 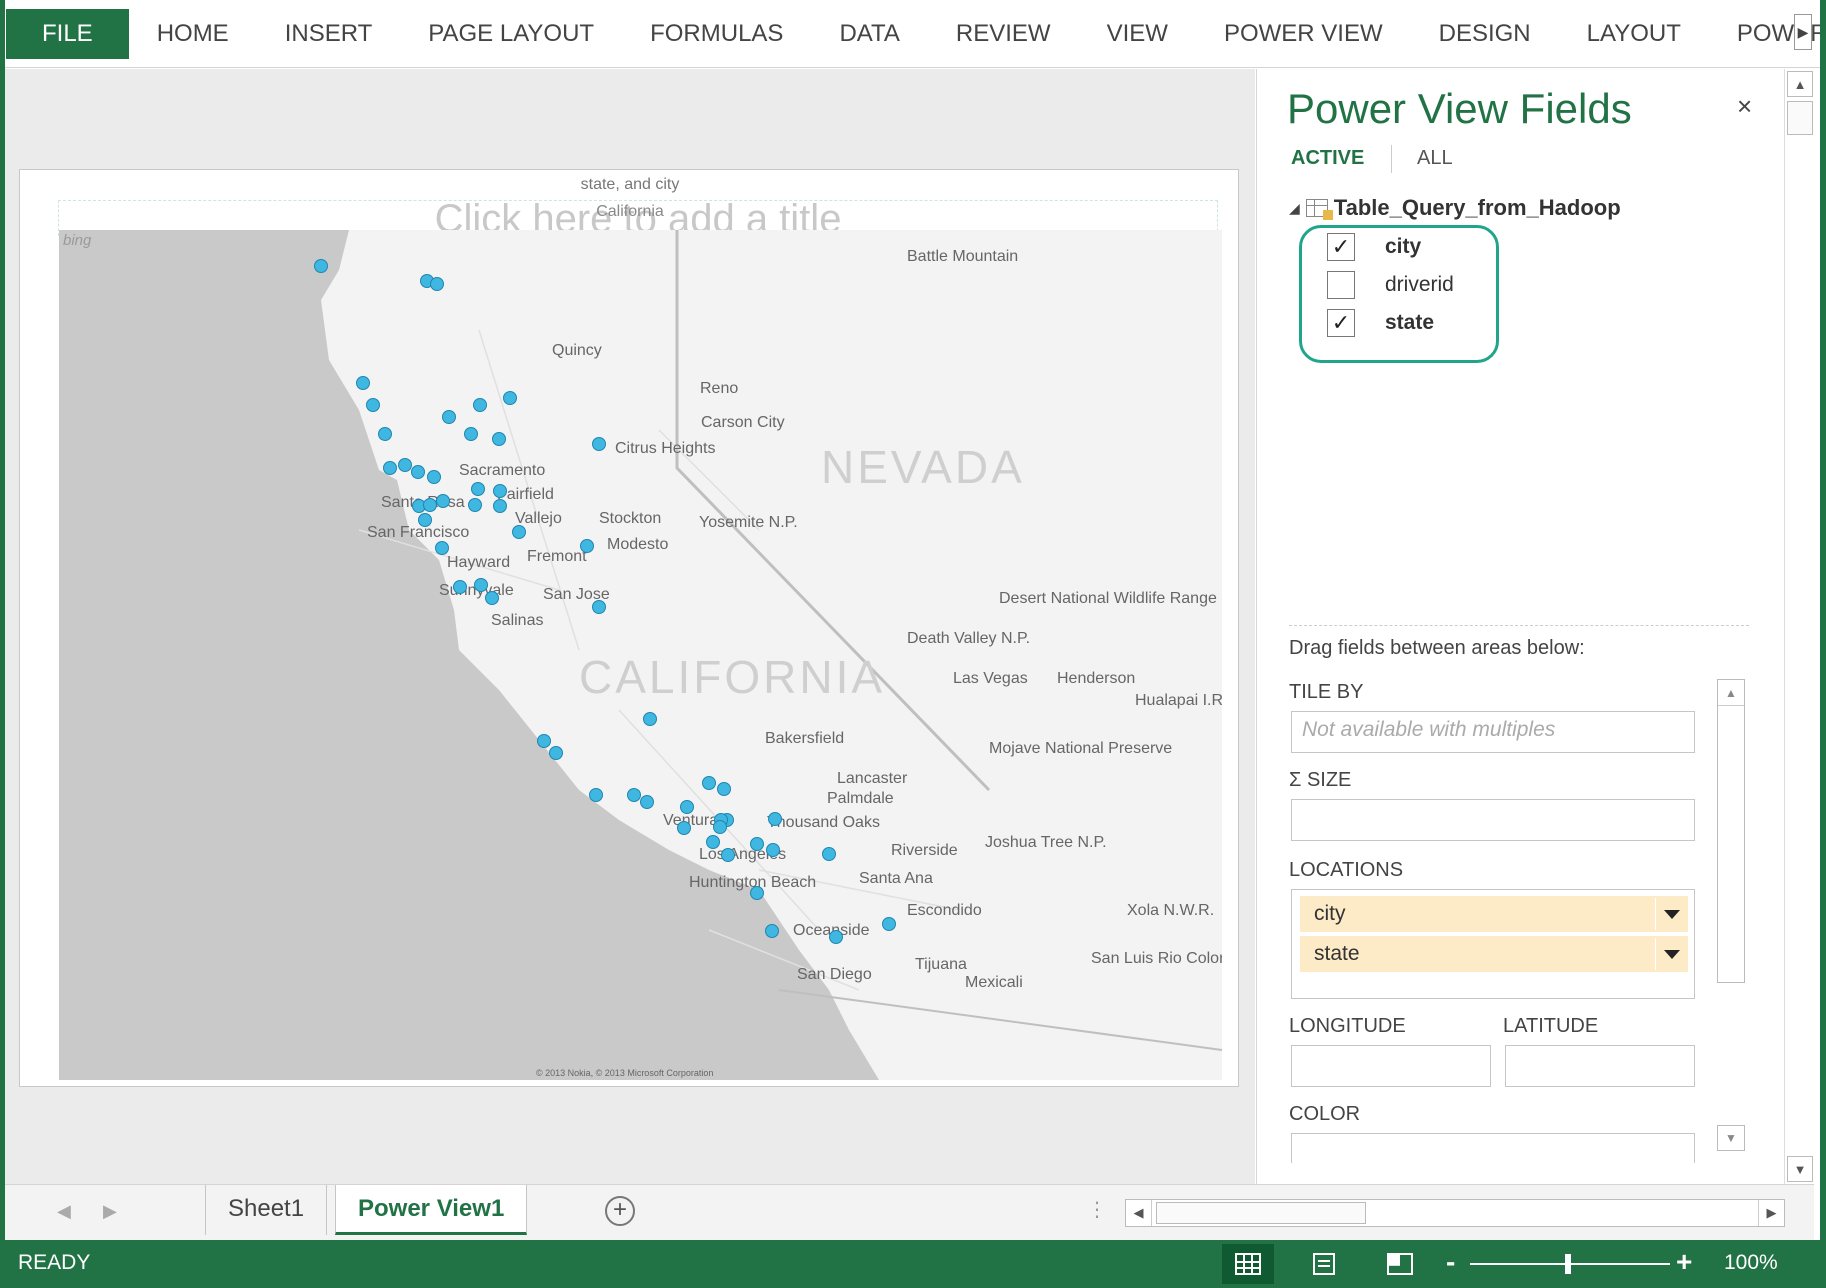 What do you see at coordinates (1493, 820) in the screenshot?
I see `size-well` at bounding box center [1493, 820].